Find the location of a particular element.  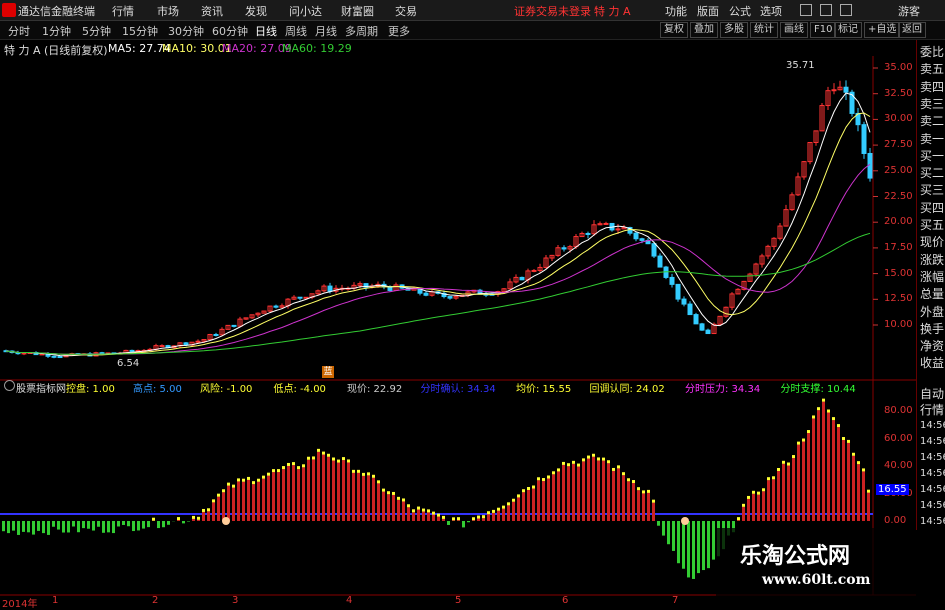

quote-panel-item: 买四 is located at coordinates (932, 208).